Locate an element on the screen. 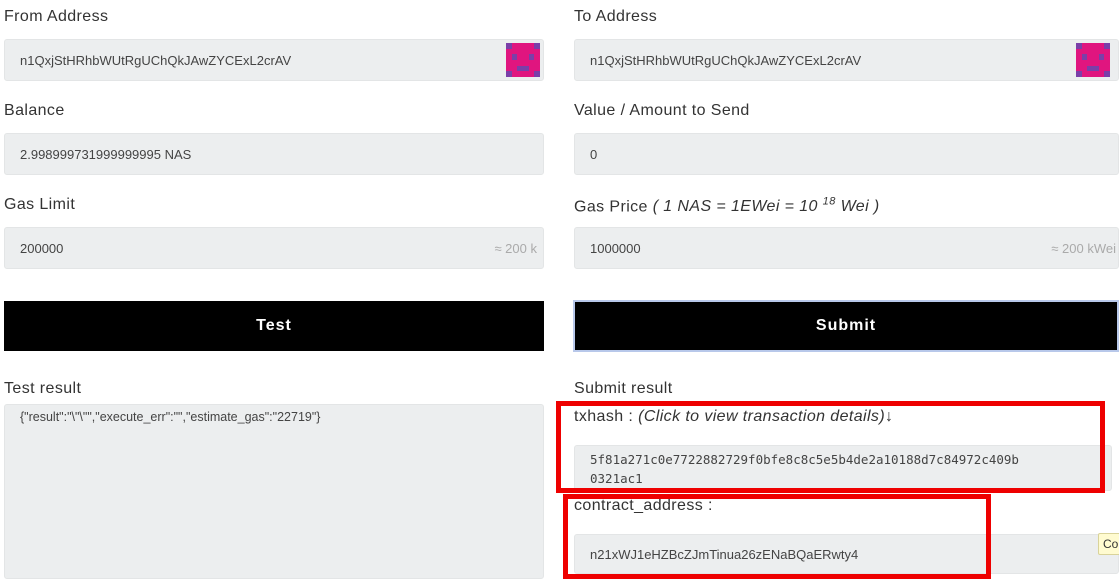 The width and height of the screenshot is (1119, 579). highlight-box-contract is located at coordinates (777, 536).